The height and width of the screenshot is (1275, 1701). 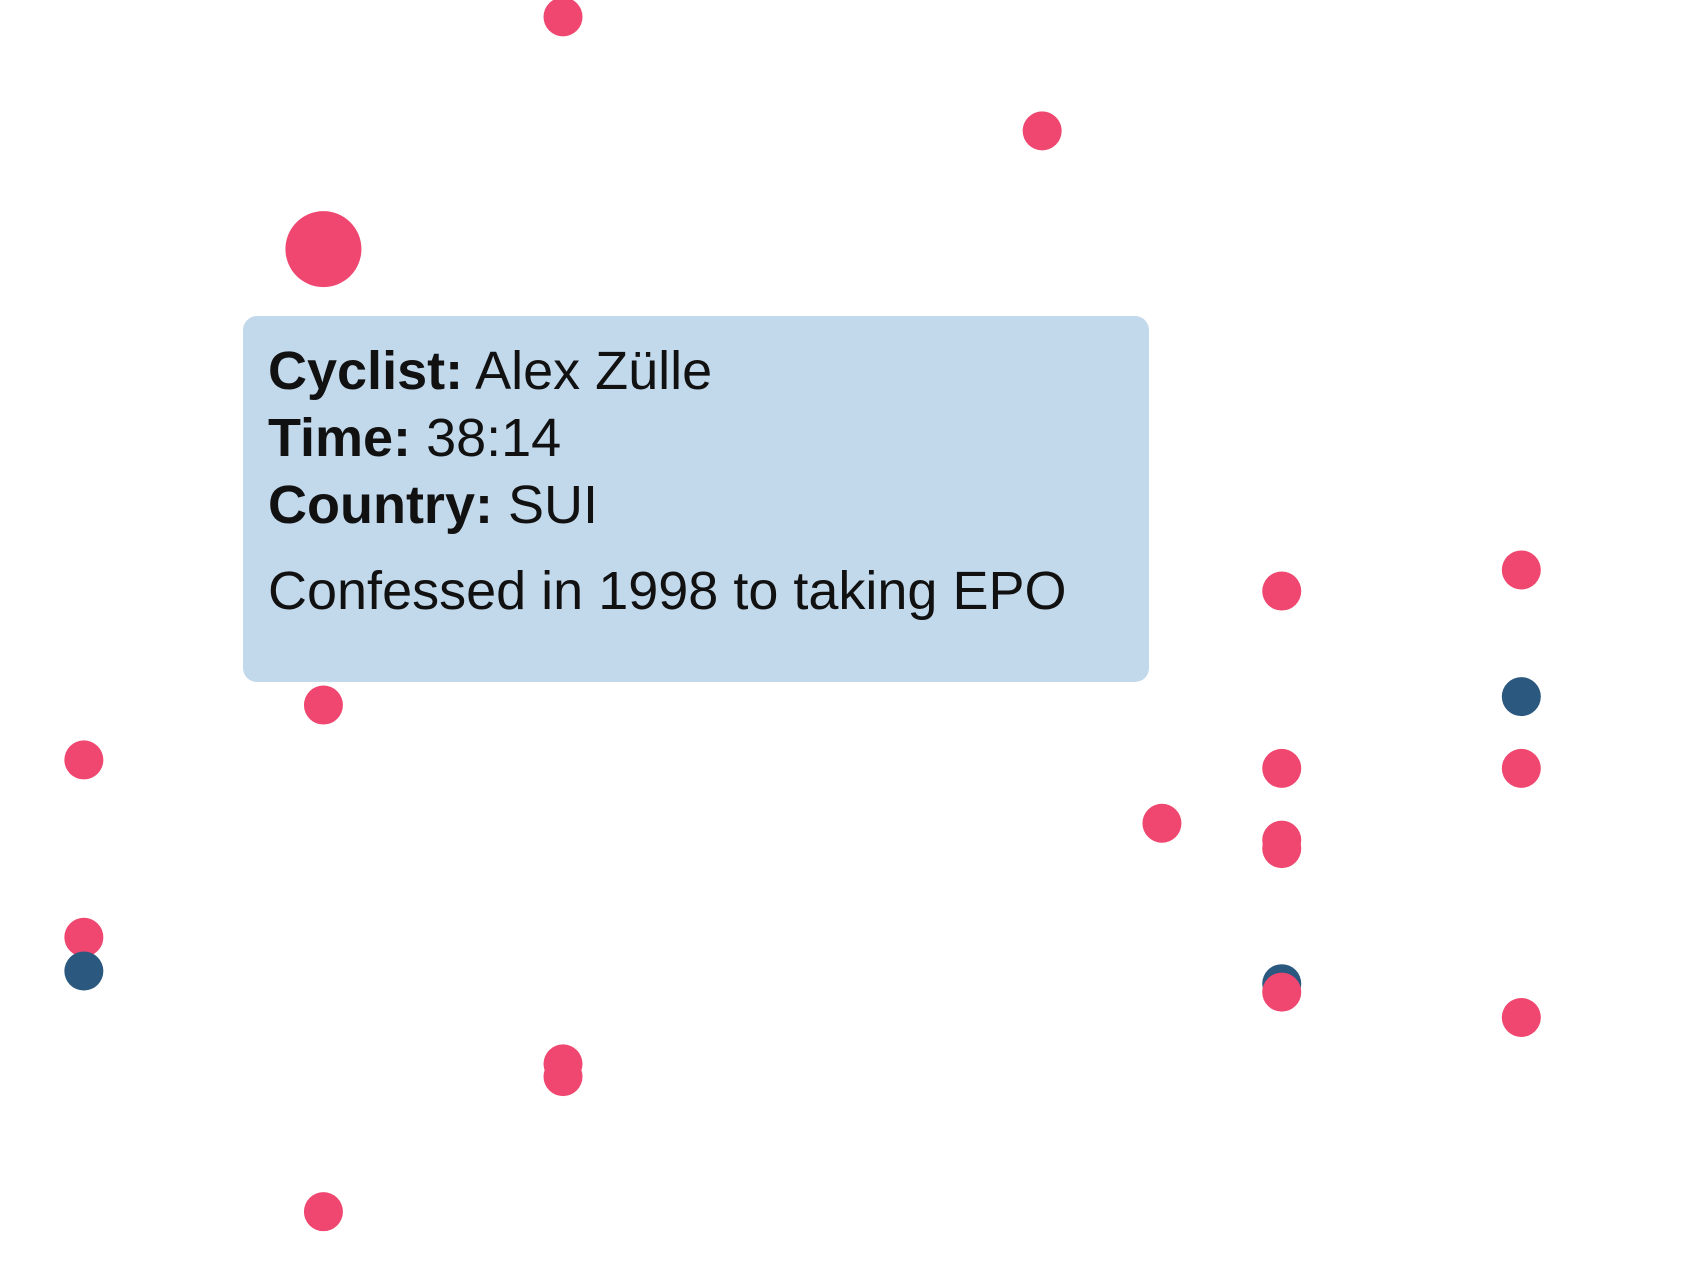 What do you see at coordinates (667, 591) in the screenshot?
I see `tooltip-doping-note: Confessed in 1998 to taking EPO` at bounding box center [667, 591].